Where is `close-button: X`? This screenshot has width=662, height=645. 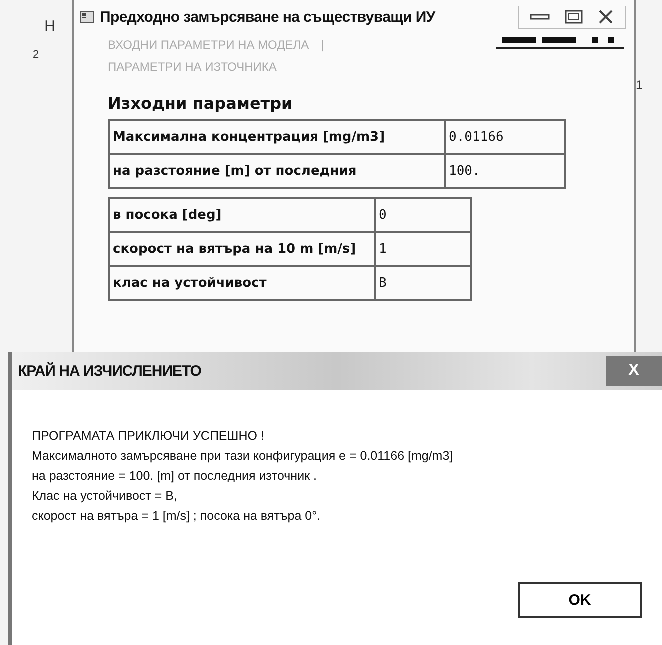 close-button: X is located at coordinates (634, 371).